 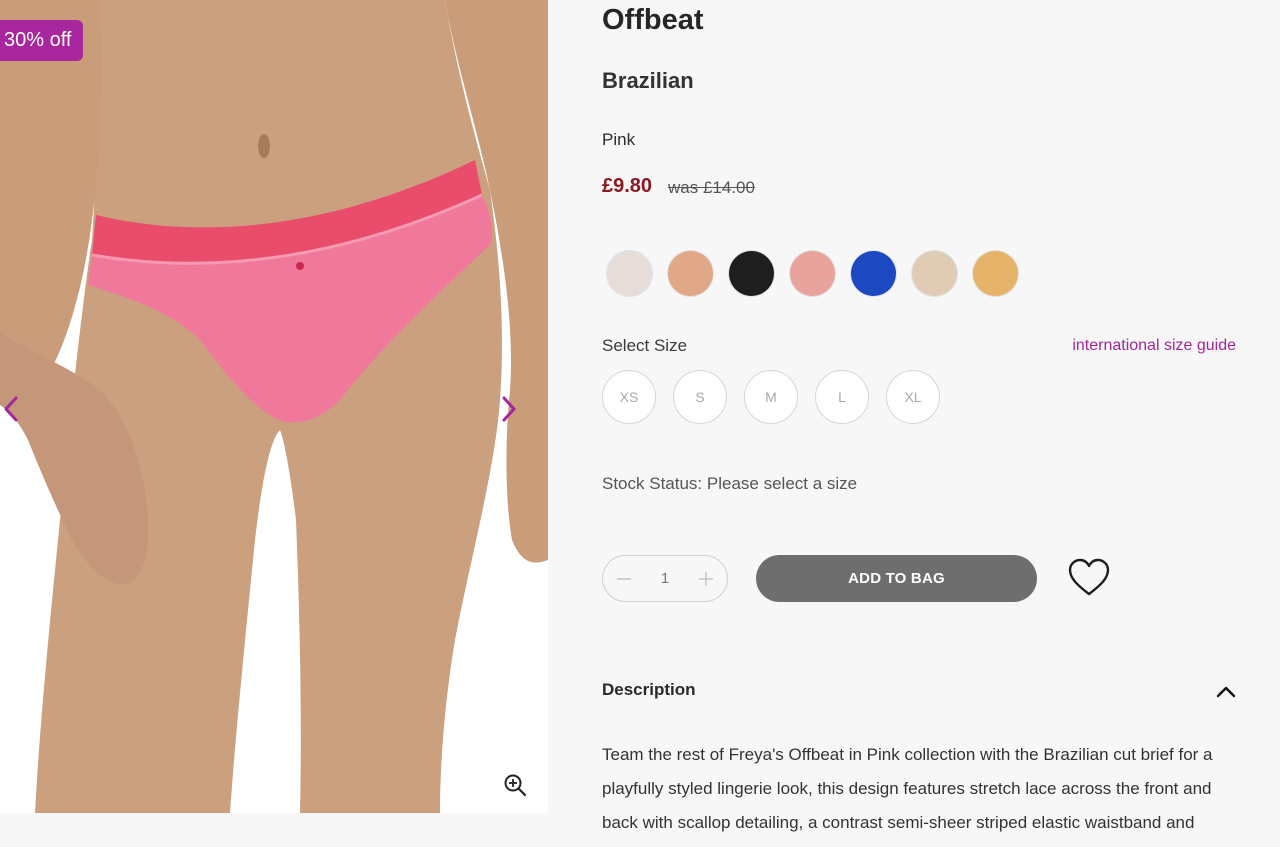 I want to click on chevron-right-icon, so click(x=509, y=409).